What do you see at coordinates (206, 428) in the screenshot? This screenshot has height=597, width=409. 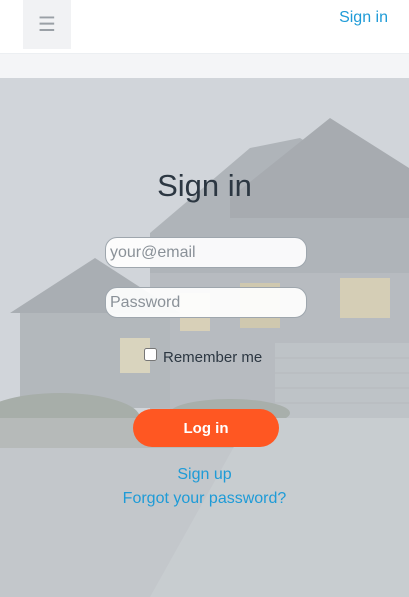 I see `log-in-button: Log in` at bounding box center [206, 428].